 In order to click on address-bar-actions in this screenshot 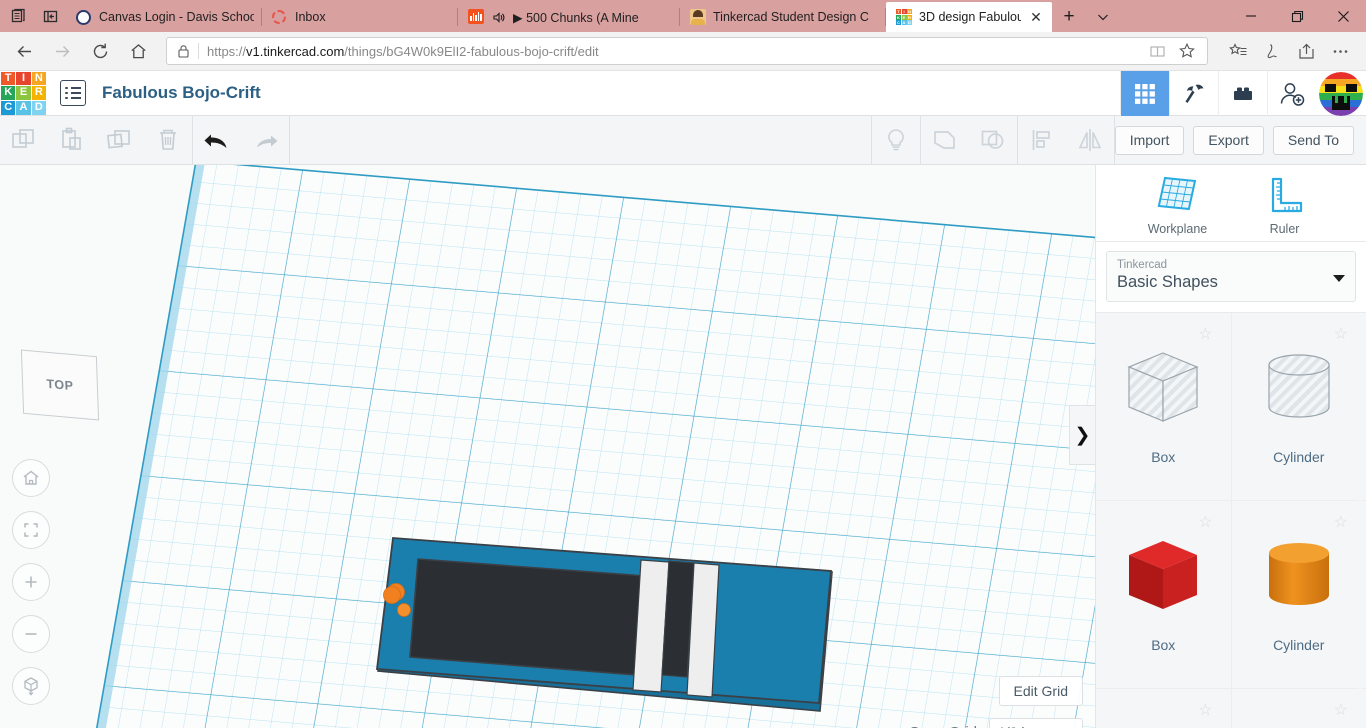, I will do `click(1172, 51)`.